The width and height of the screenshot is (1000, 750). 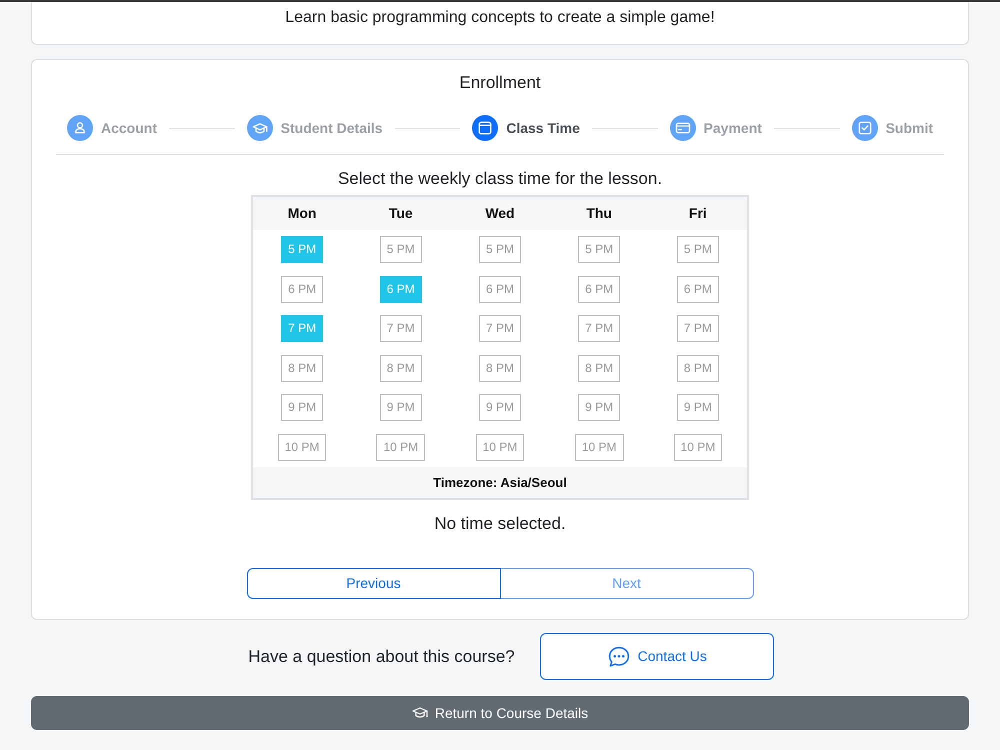 I want to click on credit-card-icon, so click(x=683, y=128).